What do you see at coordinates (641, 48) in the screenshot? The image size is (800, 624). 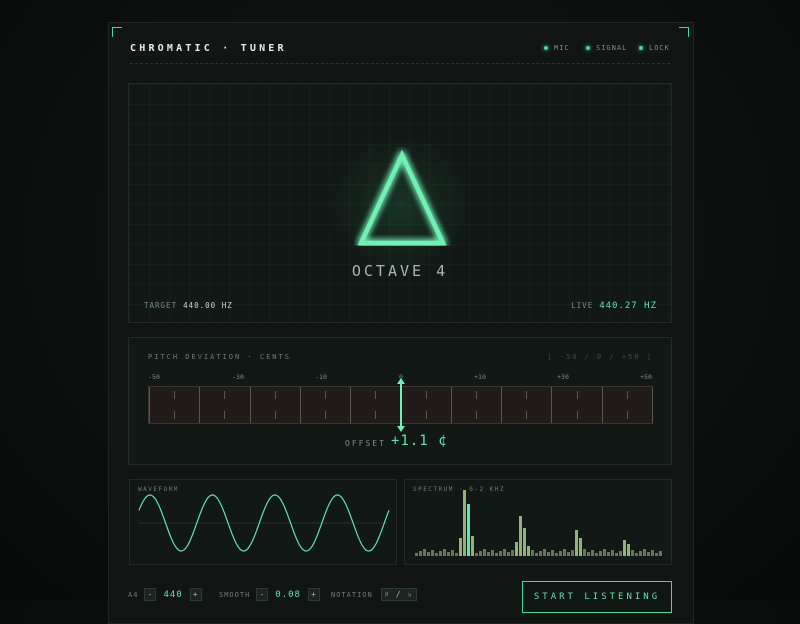 I see `lock-status-dot-icon` at bounding box center [641, 48].